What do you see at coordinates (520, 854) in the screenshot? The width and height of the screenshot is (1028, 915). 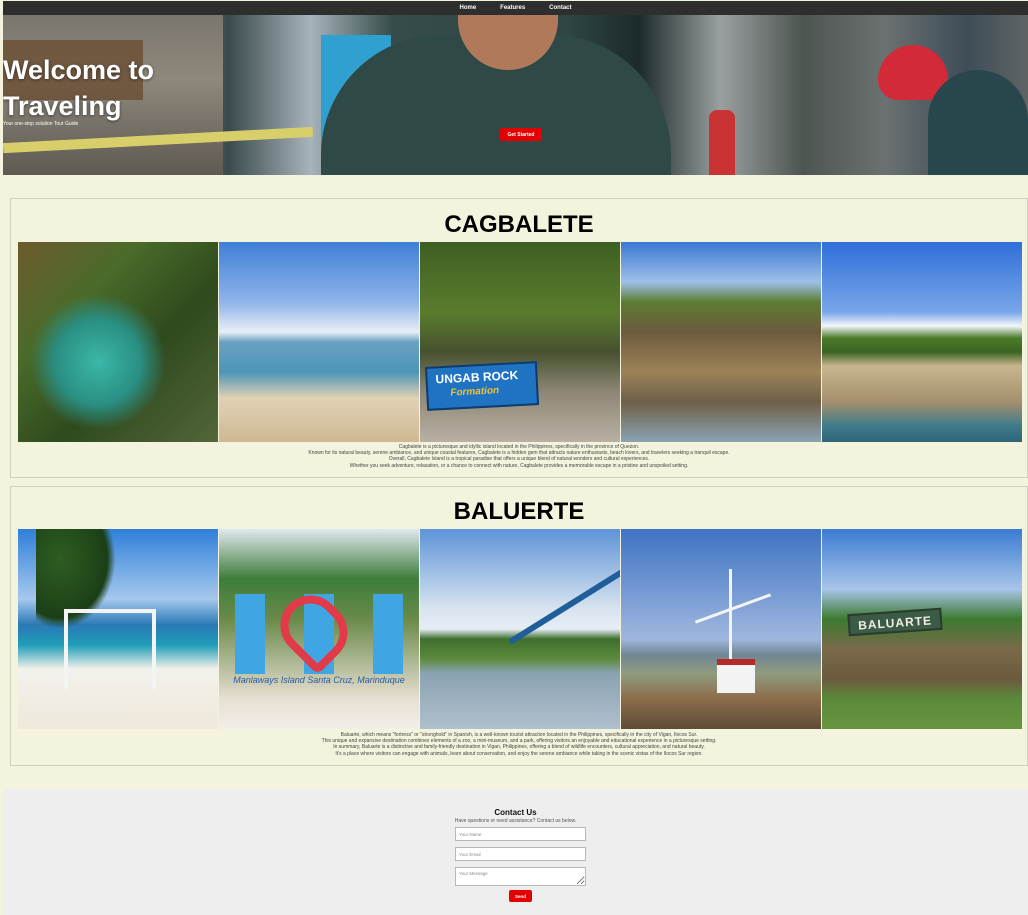 I see `email-input` at bounding box center [520, 854].